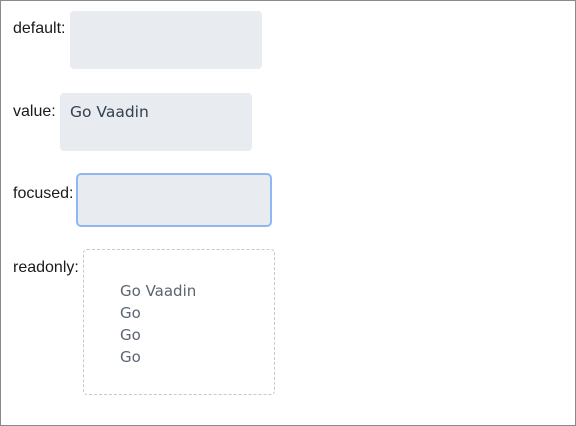 This screenshot has width=576, height=426. I want to click on default-label: default:, so click(39, 28).